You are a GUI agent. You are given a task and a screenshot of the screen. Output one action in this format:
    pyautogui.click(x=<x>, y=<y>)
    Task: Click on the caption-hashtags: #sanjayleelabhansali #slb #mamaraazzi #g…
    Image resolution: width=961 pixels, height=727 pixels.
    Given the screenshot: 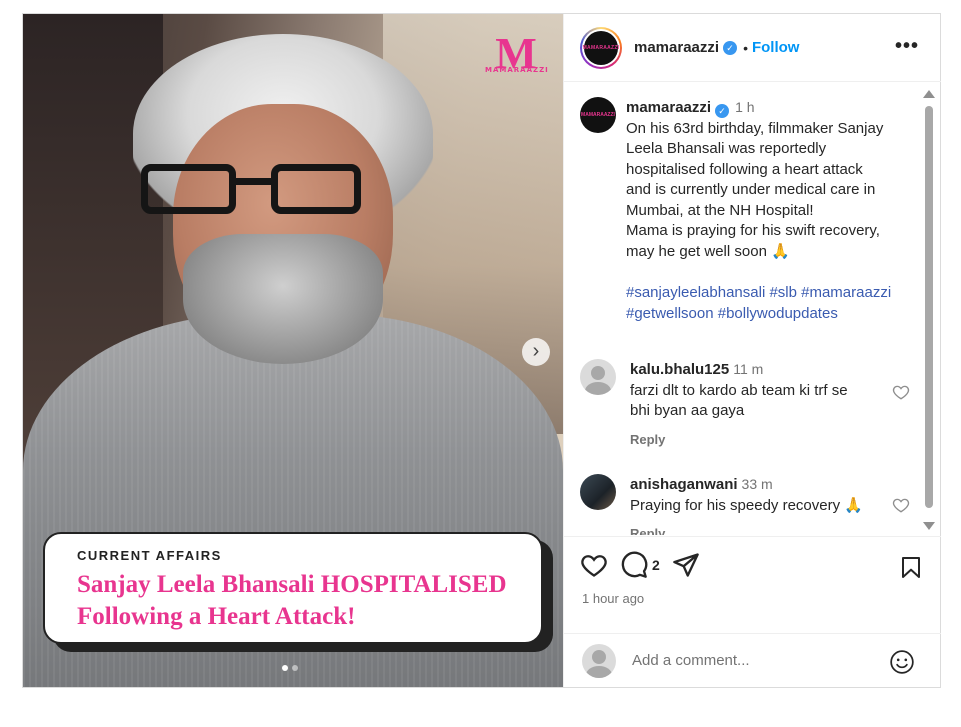 What is the action you would take?
    pyautogui.click(x=771, y=303)
    